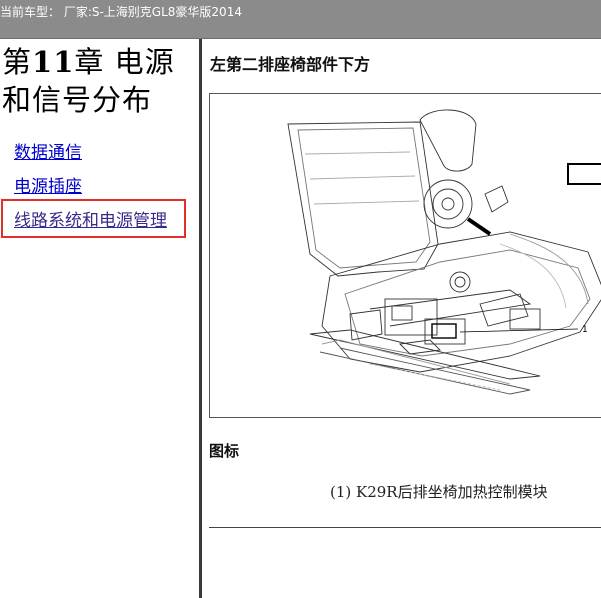 The height and width of the screenshot is (598, 601). I want to click on nav-link-data-communication: 数据通信, so click(48, 150).